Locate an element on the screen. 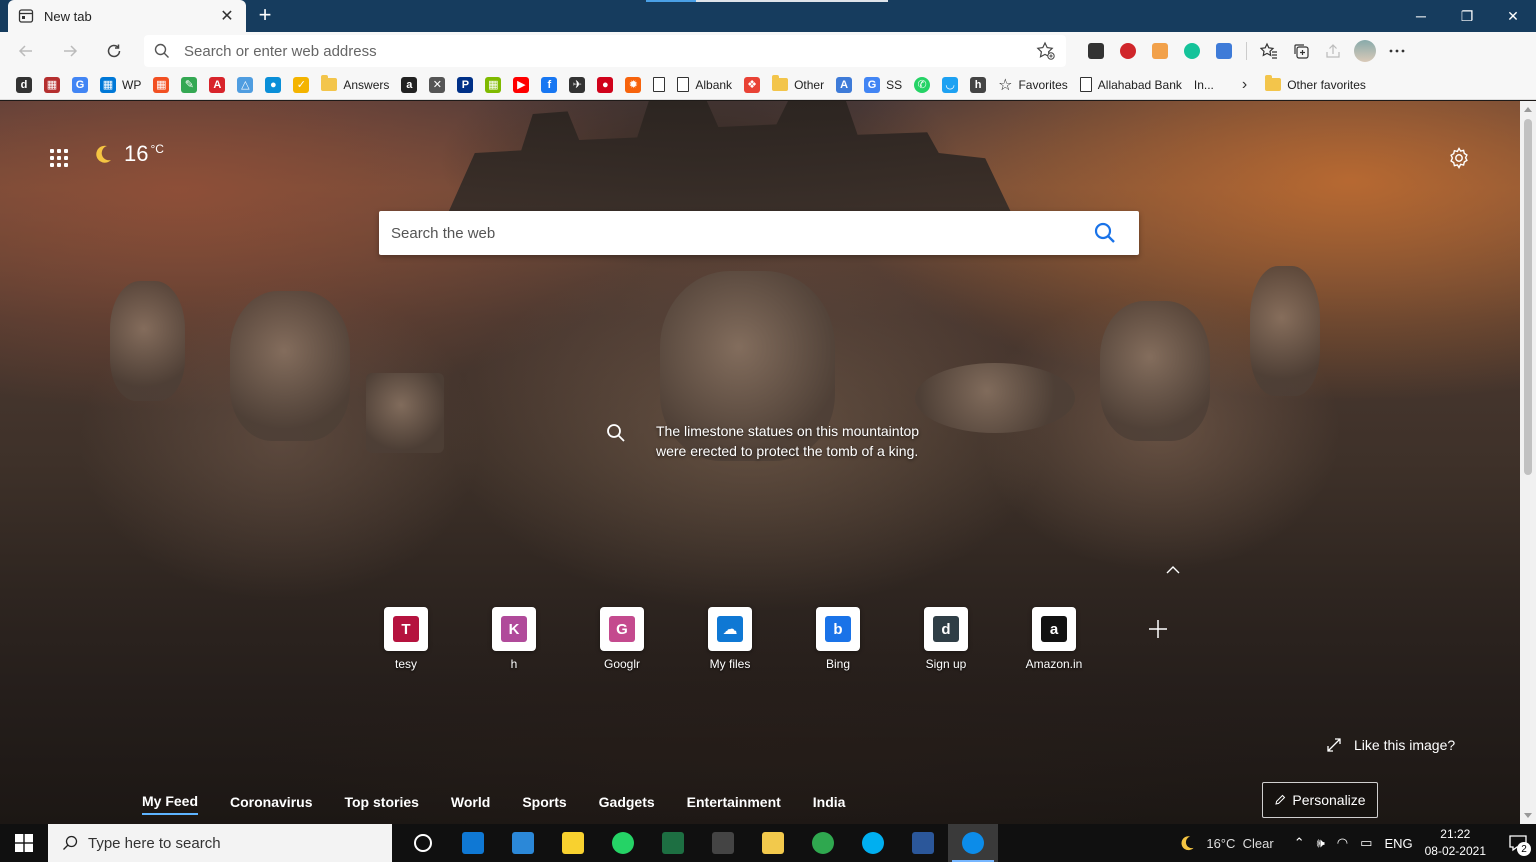 This screenshot has width=1536, height=862. address-bar is located at coordinates (605, 51).